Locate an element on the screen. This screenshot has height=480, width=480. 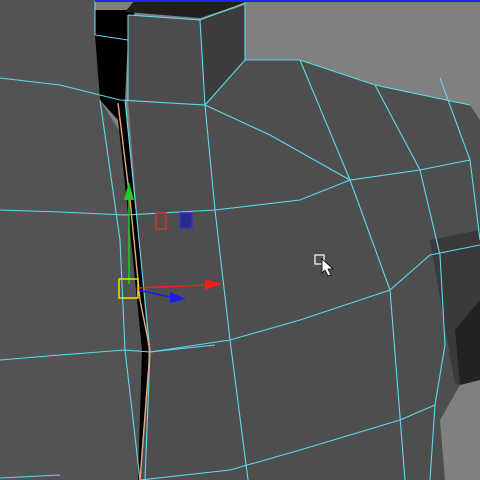
mesh-face is located at coordinates (166, 60).